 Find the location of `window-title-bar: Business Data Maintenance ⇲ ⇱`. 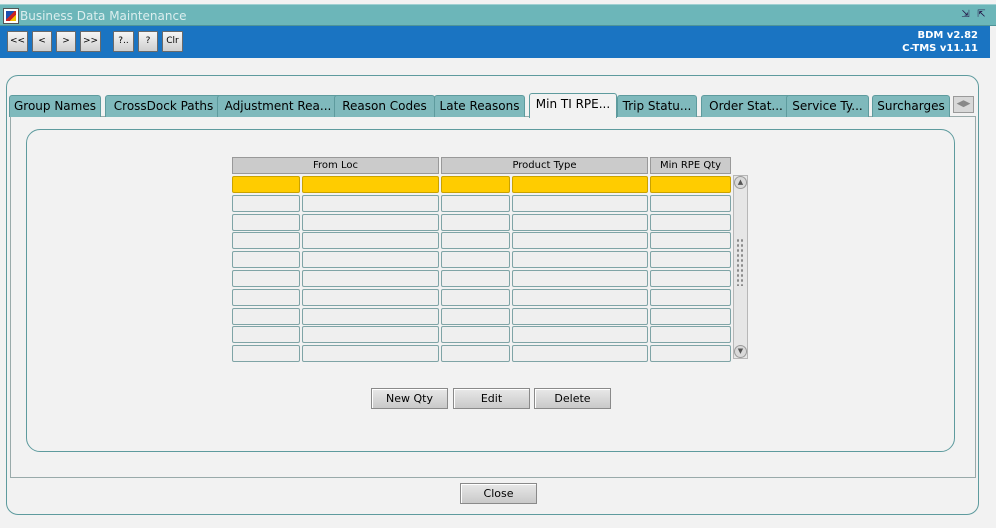

window-title-bar: Business Data Maintenance ⇲ ⇱ is located at coordinates (498, 15).